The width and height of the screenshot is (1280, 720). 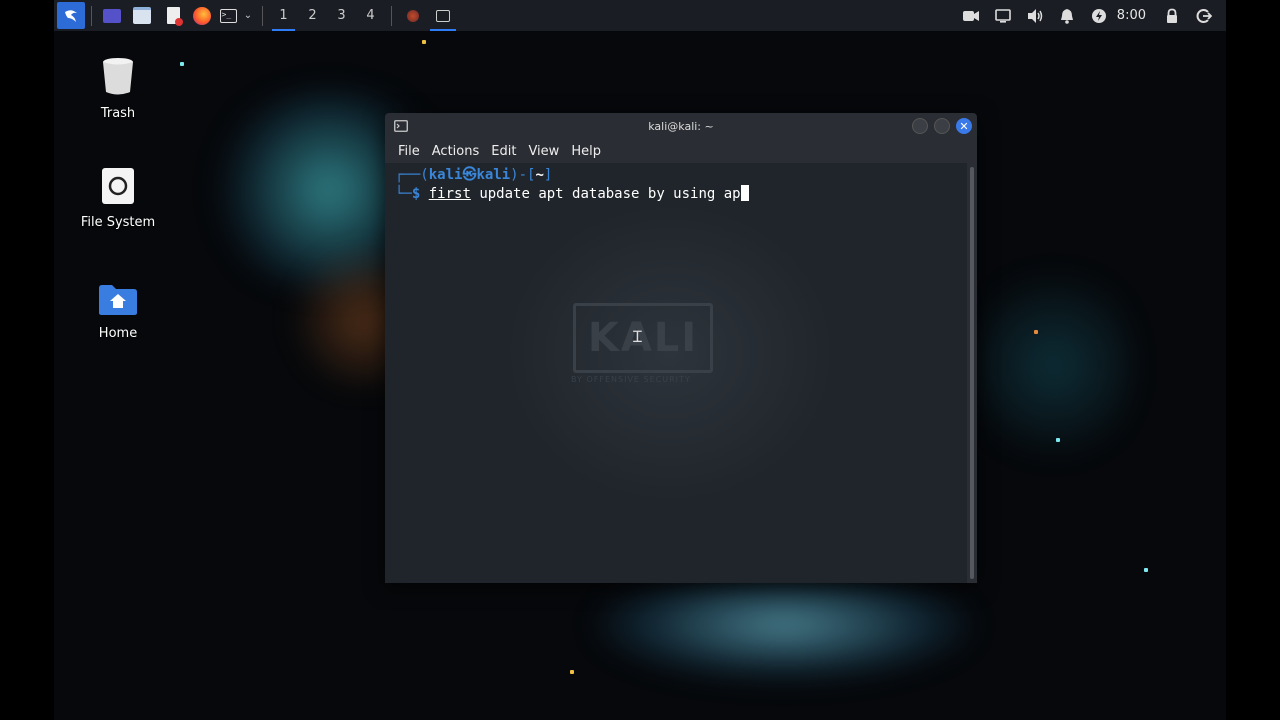 I want to click on drive-icon, so click(x=118, y=186).